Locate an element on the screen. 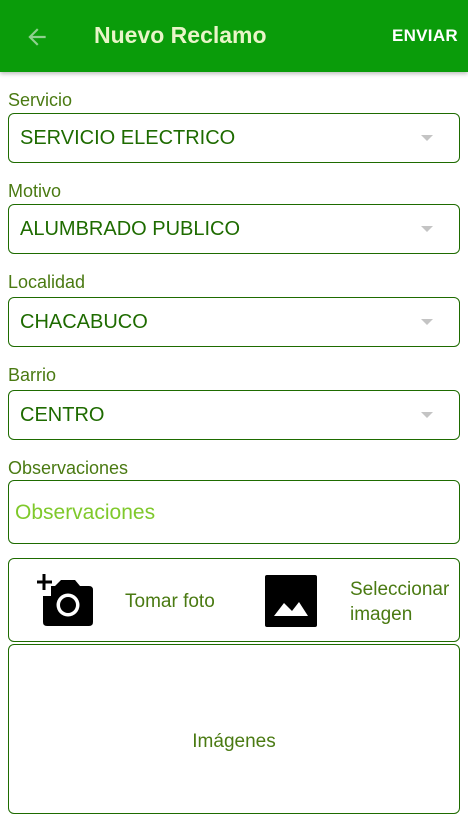 This screenshot has width=468, height=814. image-icon is located at coordinates (291, 601).